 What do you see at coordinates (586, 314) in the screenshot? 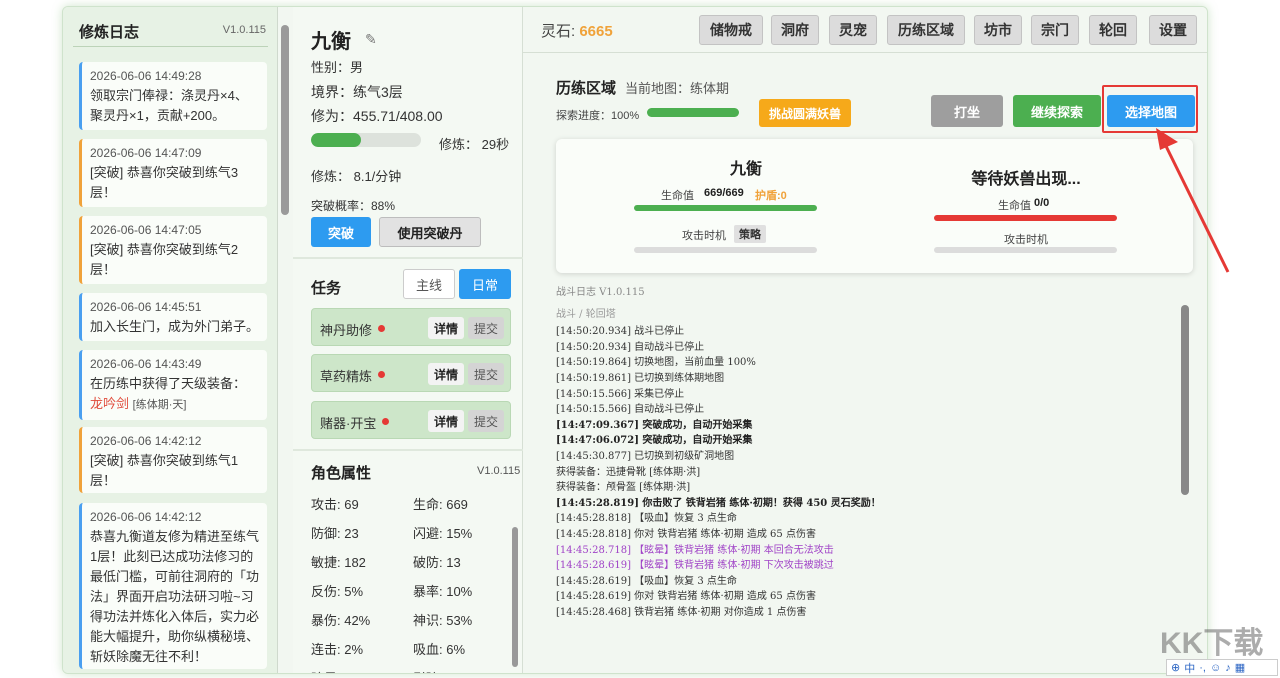
I see `combat-log-subtitle: 战斗 / 轮回塔` at bounding box center [586, 314].